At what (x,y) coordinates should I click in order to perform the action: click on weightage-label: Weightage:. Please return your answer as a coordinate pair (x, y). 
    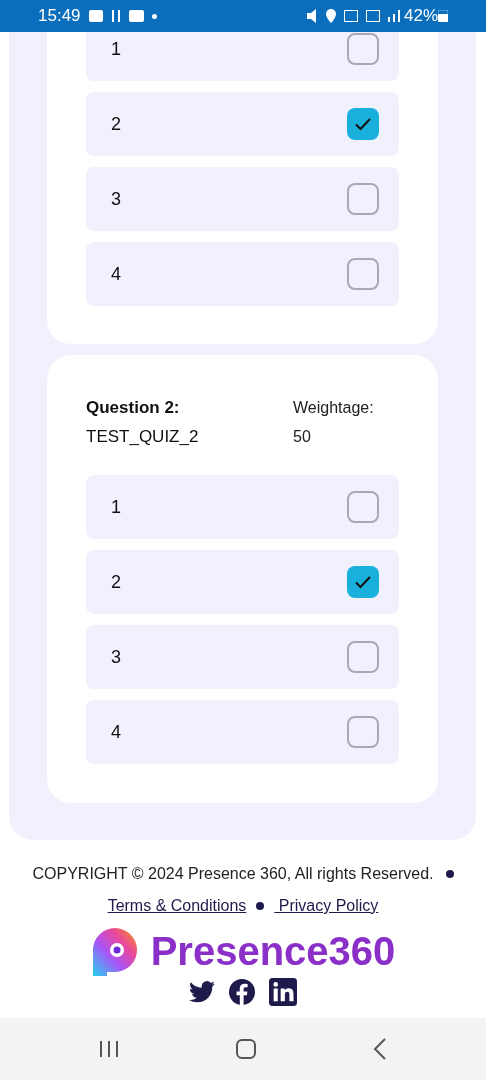
    Looking at the image, I should click on (334, 408).